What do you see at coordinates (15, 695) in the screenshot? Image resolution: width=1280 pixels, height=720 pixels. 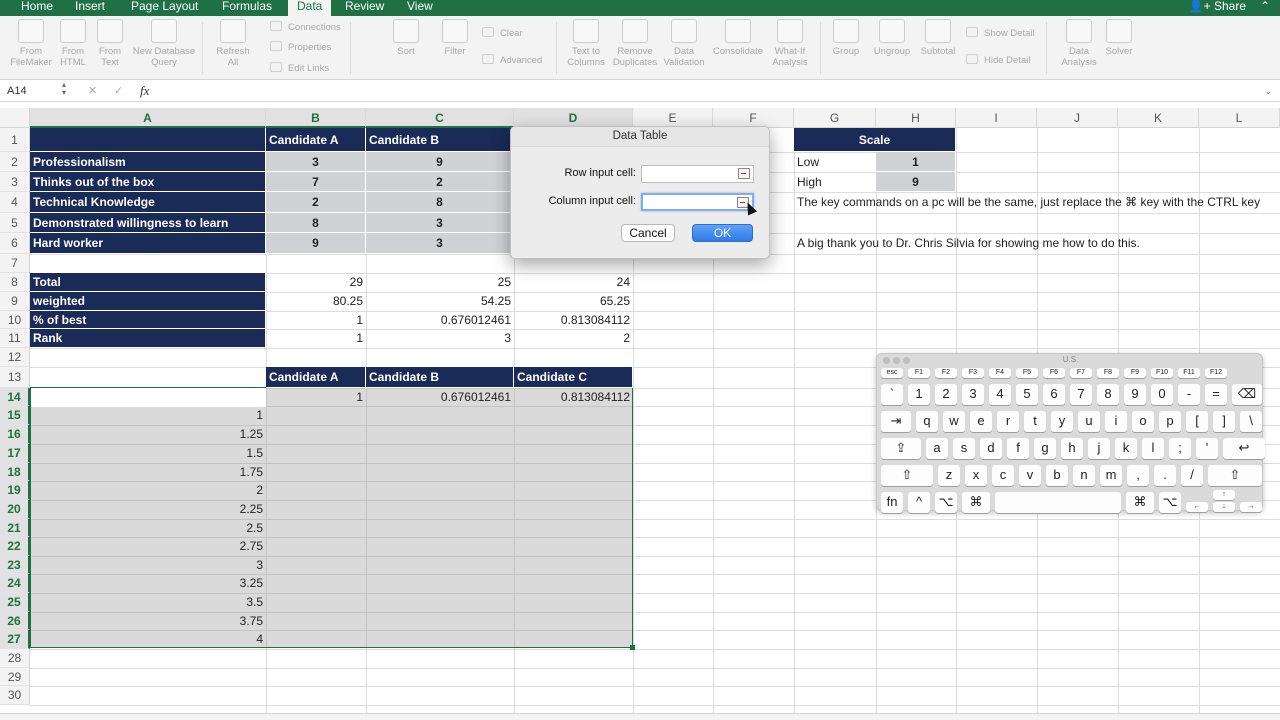 I see `row-header-30: 30` at bounding box center [15, 695].